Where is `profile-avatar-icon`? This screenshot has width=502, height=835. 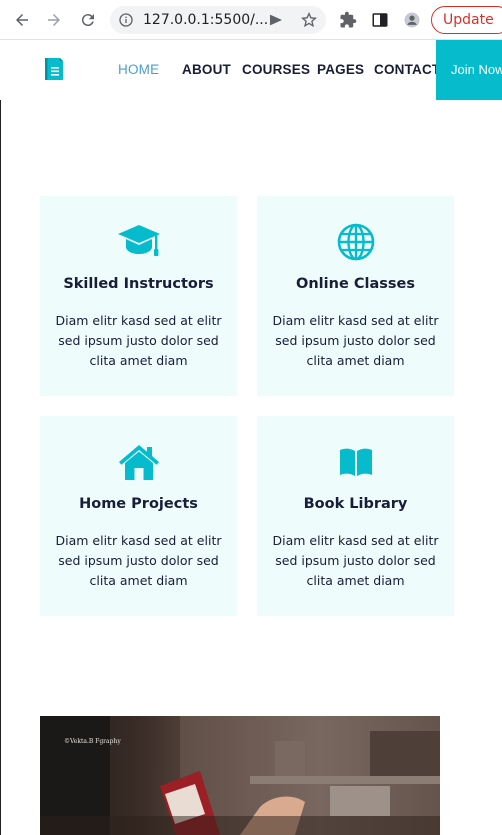
profile-avatar-icon is located at coordinates (412, 20).